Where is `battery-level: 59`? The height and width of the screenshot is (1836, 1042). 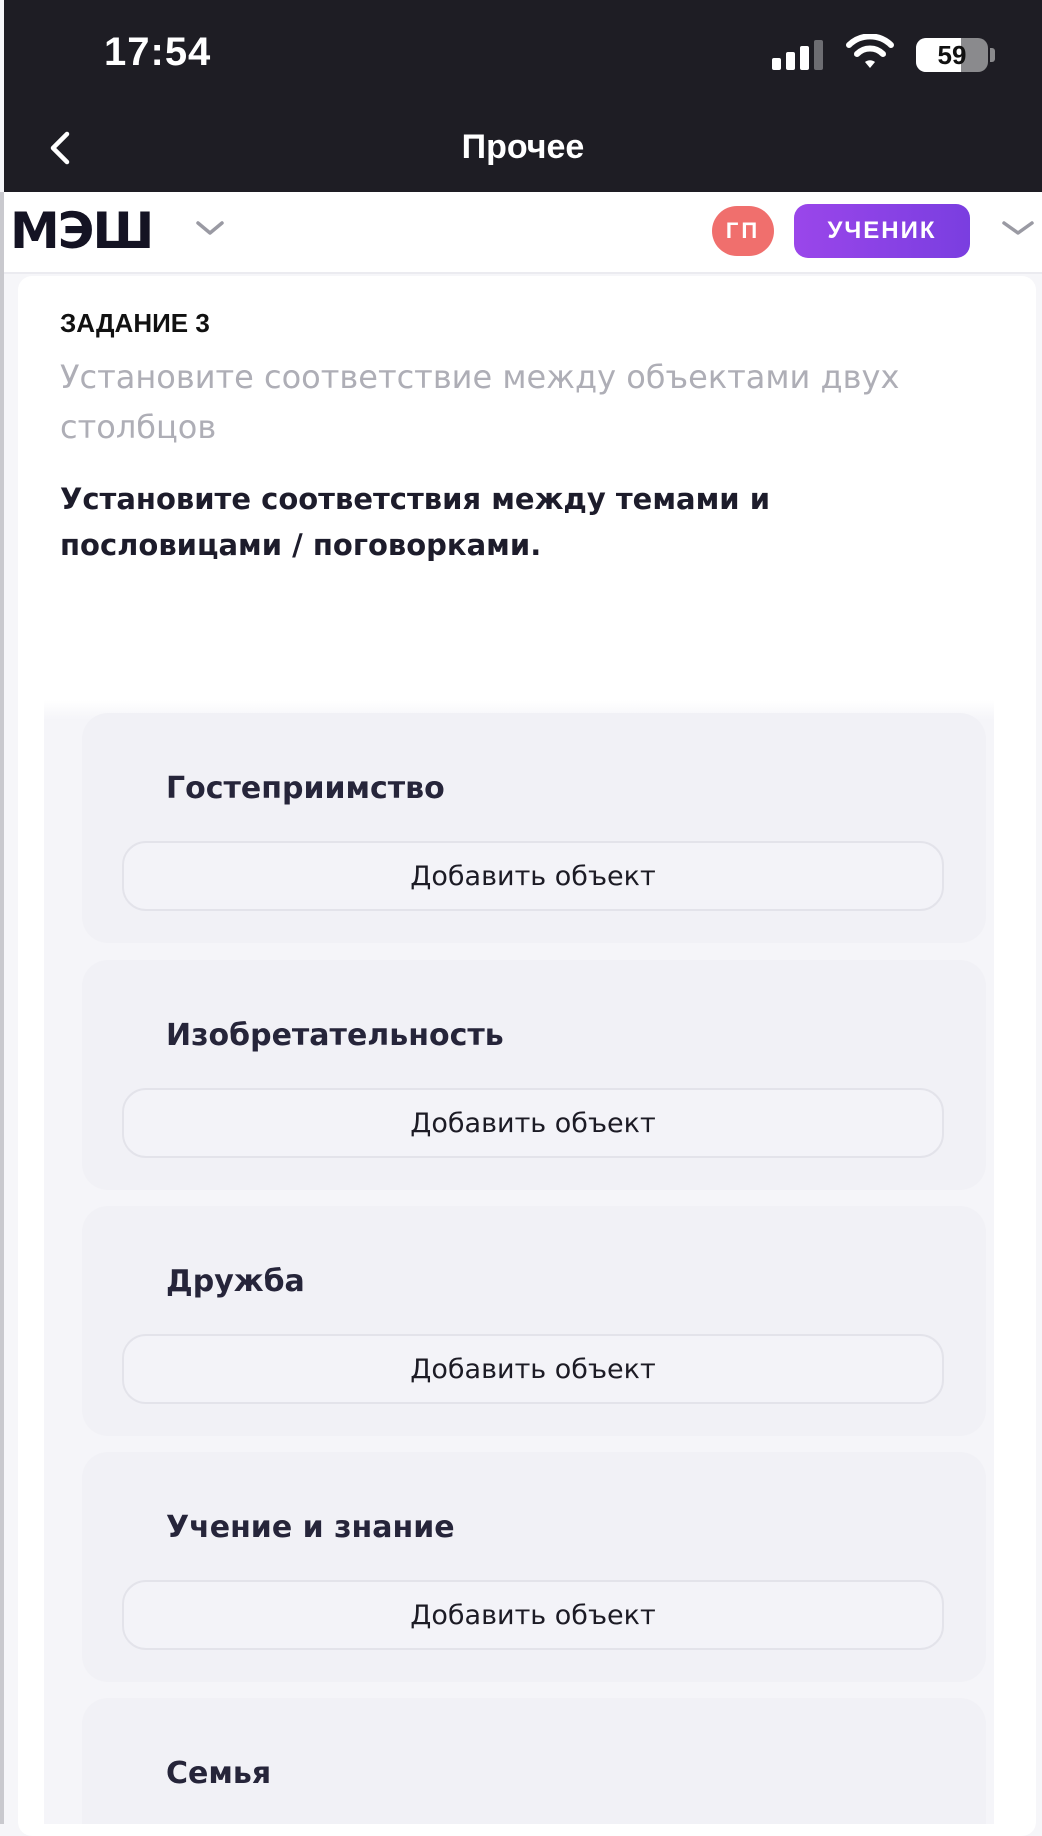 battery-level: 59 is located at coordinates (952, 55).